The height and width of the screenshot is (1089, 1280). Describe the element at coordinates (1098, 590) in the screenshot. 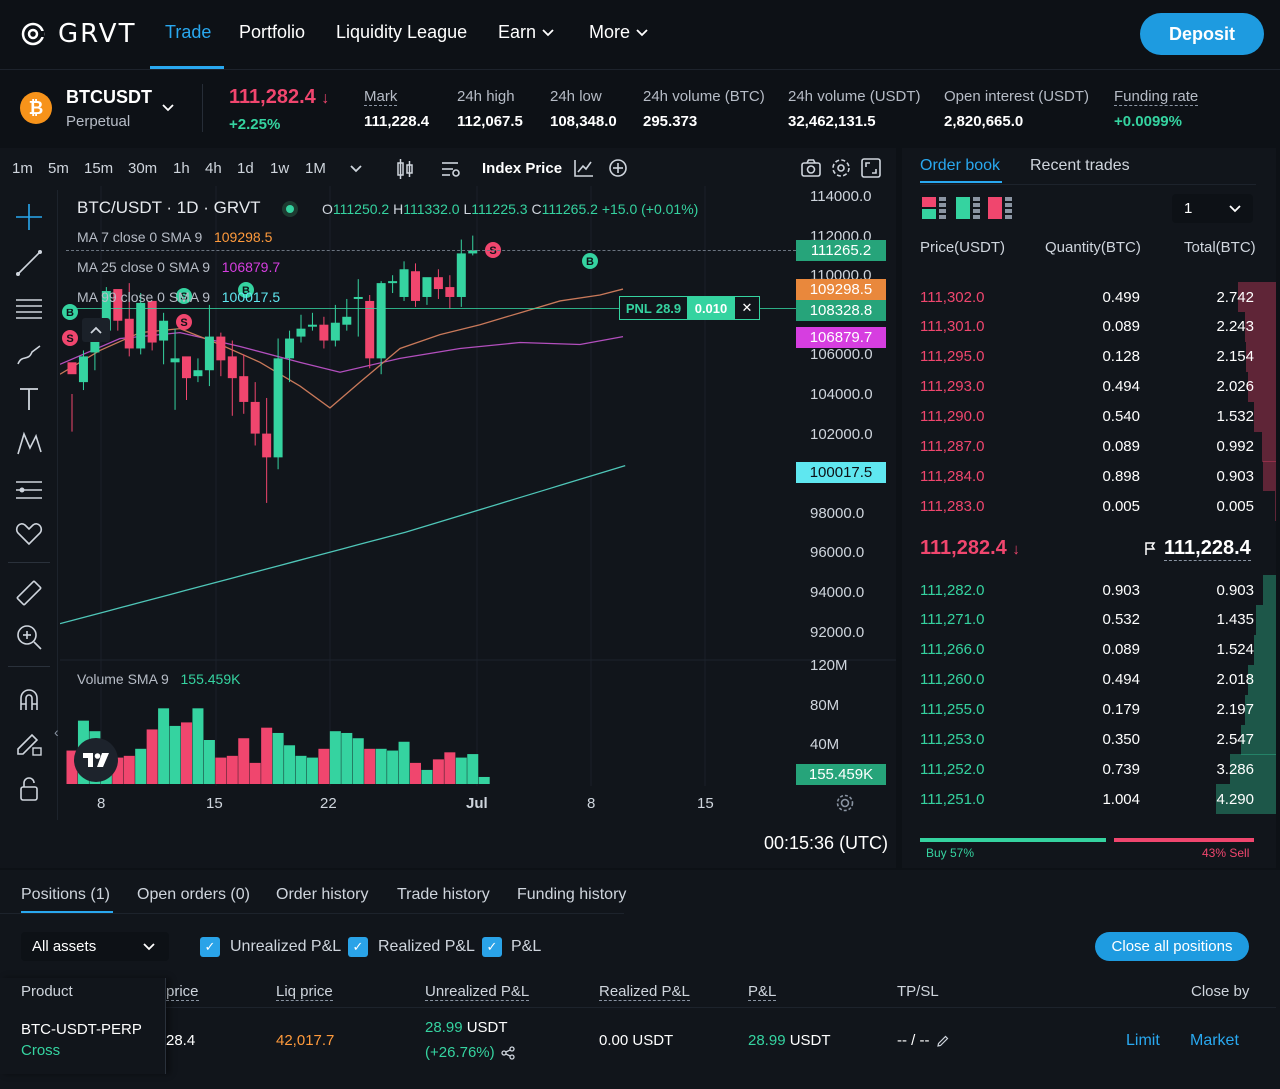

I see `bid-row: 111,282.0 0.903 0.903` at that location.